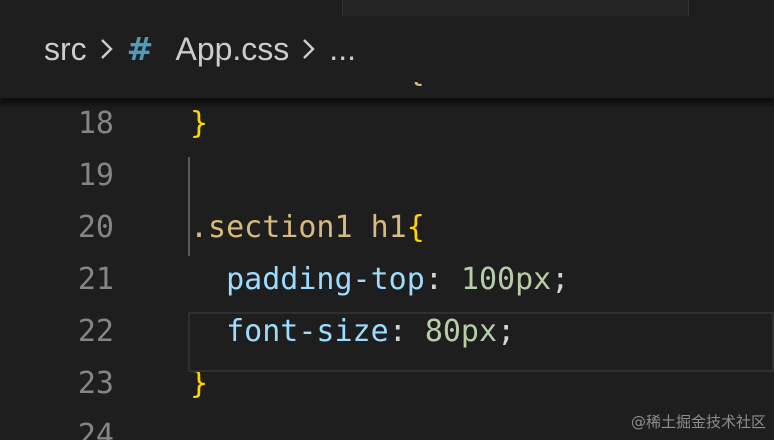 The height and width of the screenshot is (440, 774). Describe the element at coordinates (415, 227) in the screenshot. I see `code-token-brace: {` at that location.